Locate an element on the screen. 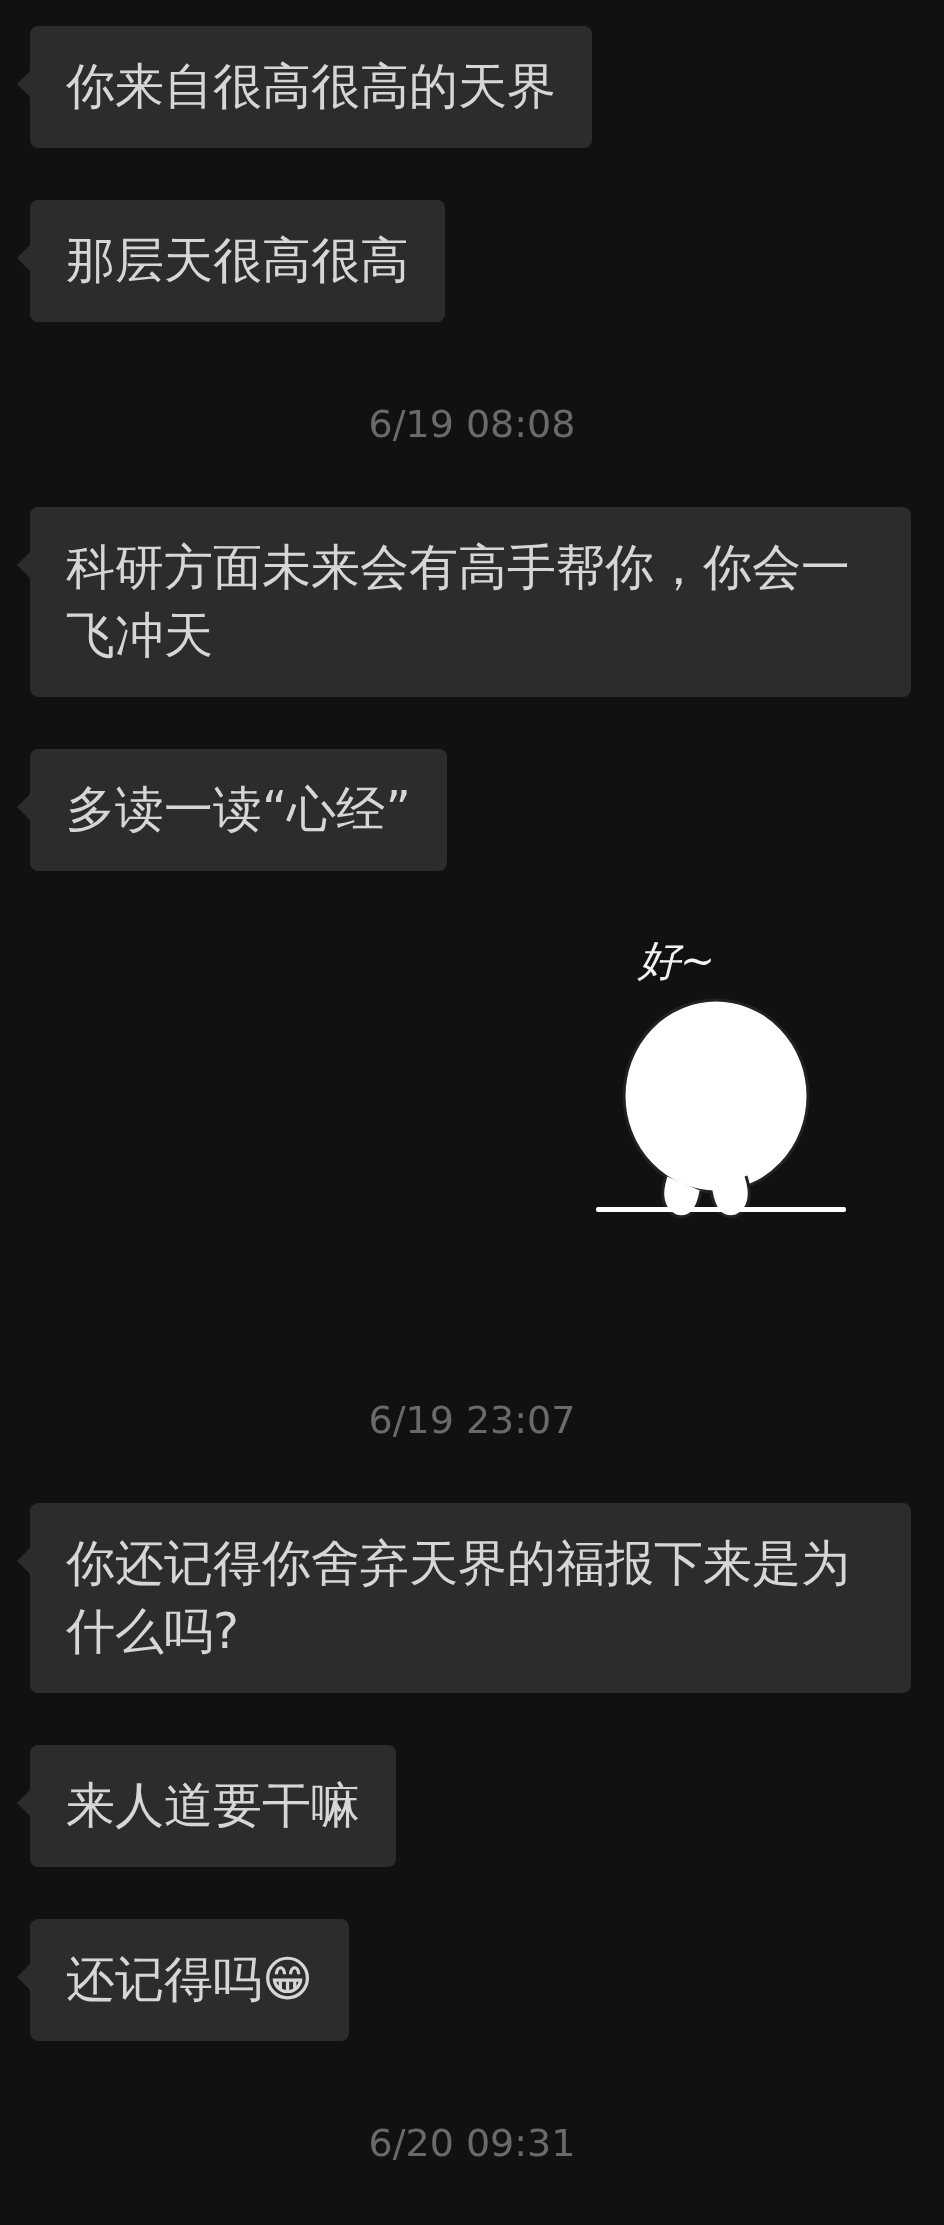 The image size is (944, 2225). timestamp: 6/20 09:31 is located at coordinates (472, 2143).